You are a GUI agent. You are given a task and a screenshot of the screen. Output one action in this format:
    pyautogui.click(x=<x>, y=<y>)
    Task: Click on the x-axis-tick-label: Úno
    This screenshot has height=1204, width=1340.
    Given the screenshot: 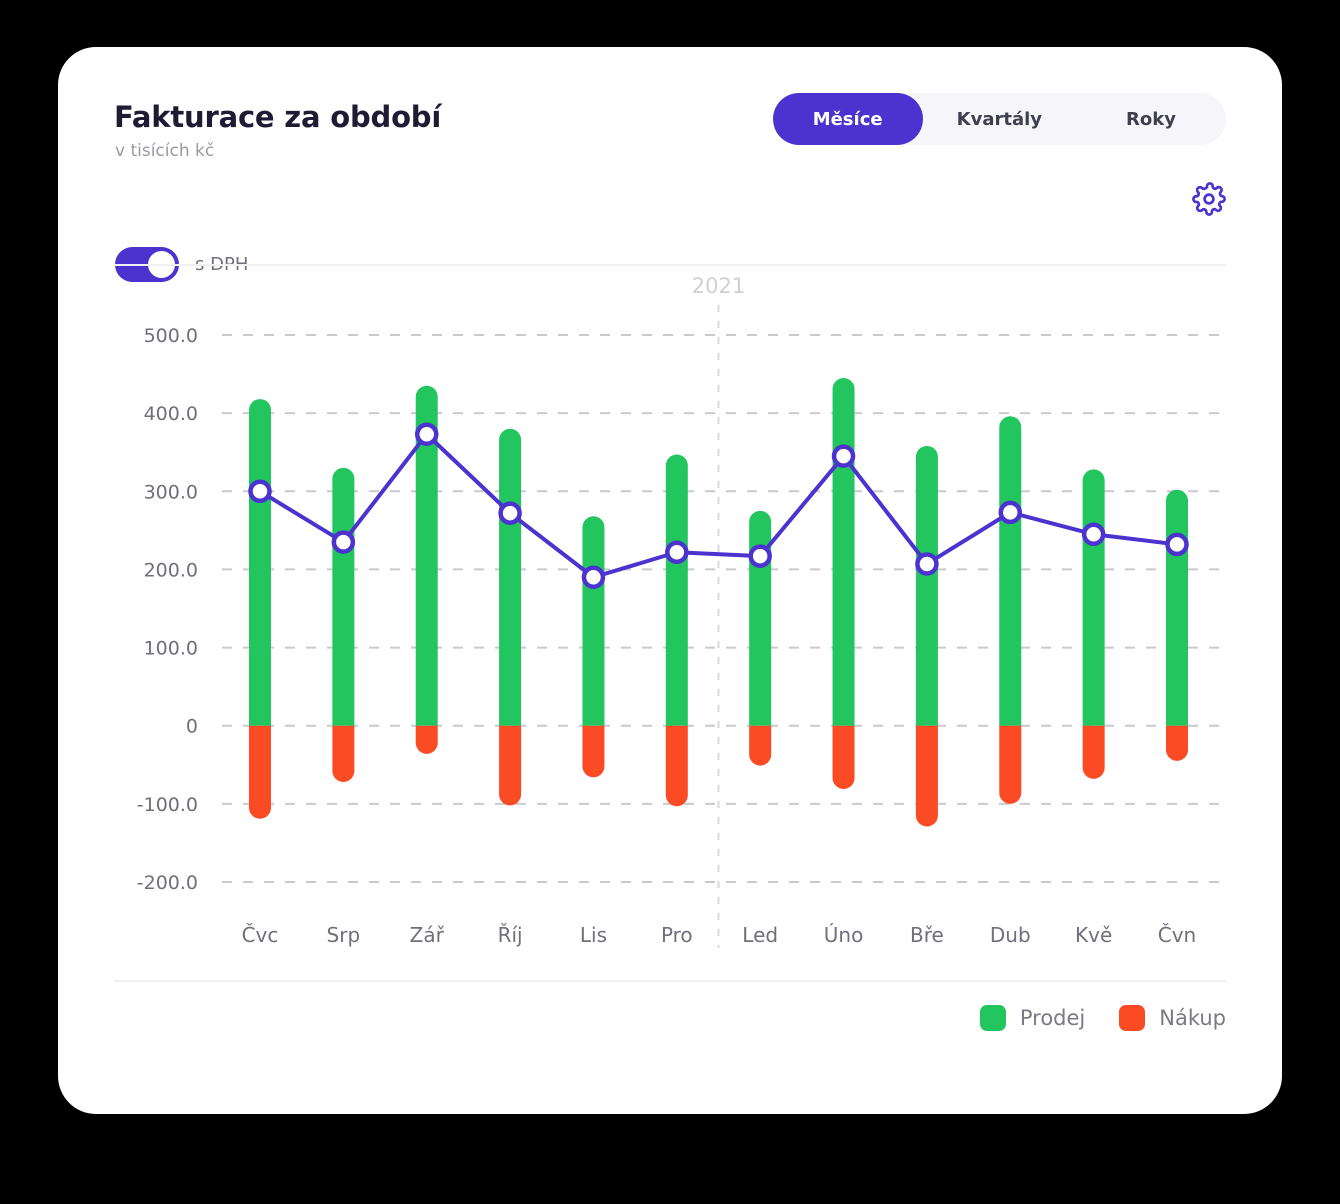 What is the action you would take?
    pyautogui.click(x=844, y=935)
    